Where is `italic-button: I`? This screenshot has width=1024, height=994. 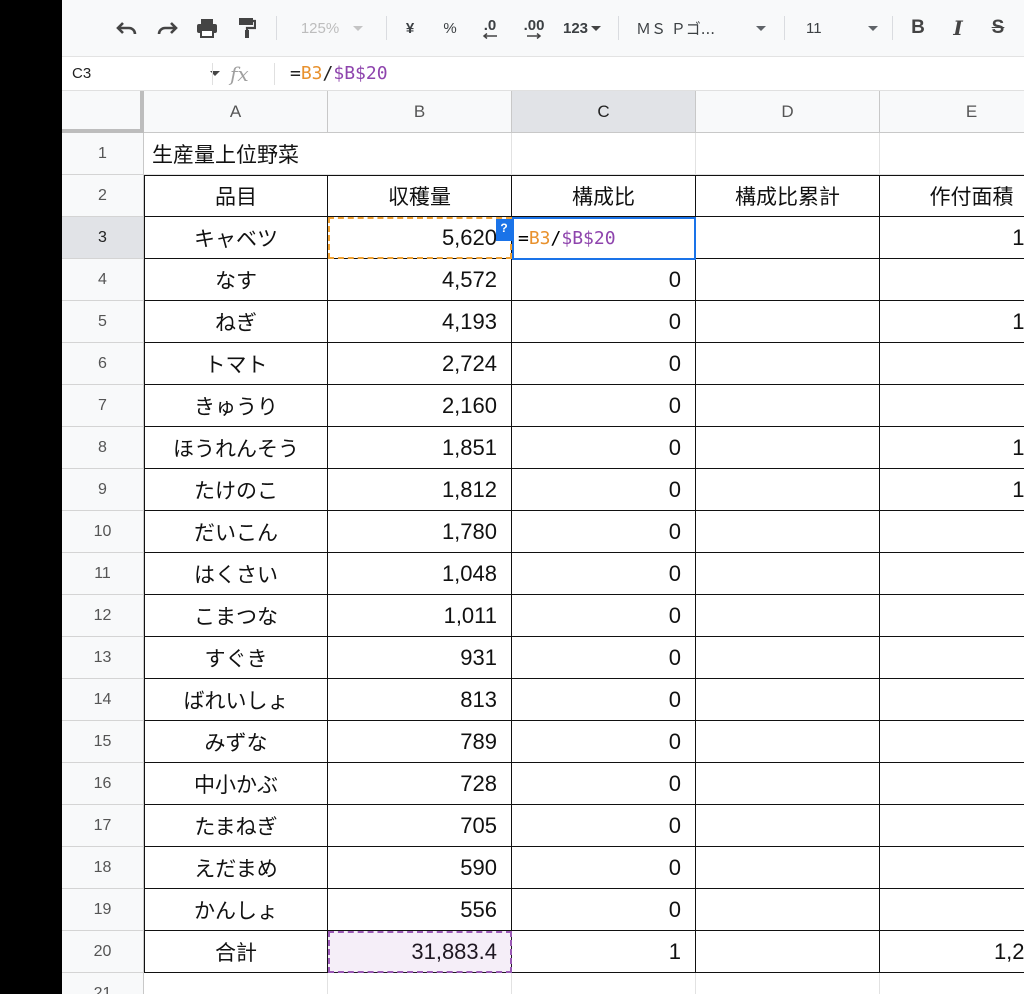 italic-button: I is located at coordinates (958, 28).